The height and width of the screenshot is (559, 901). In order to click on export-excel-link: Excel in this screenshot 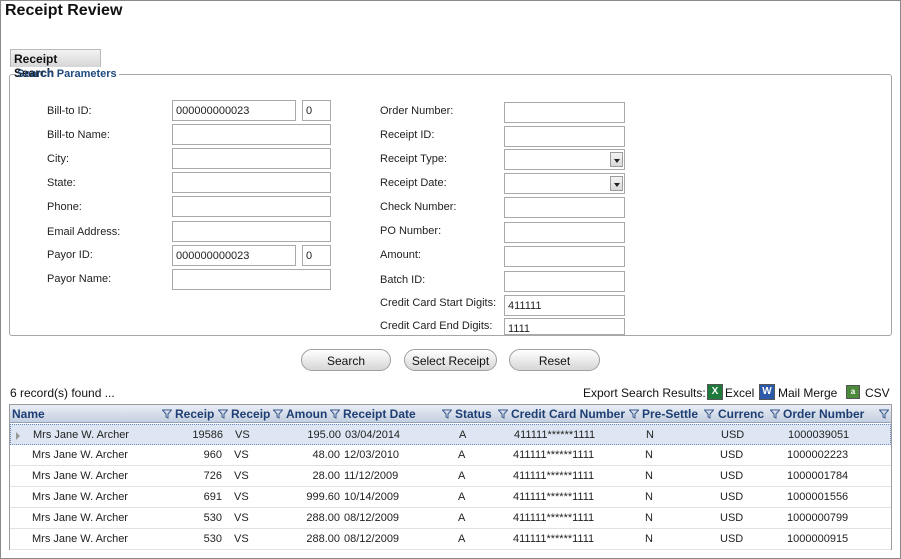, I will do `click(739, 393)`.